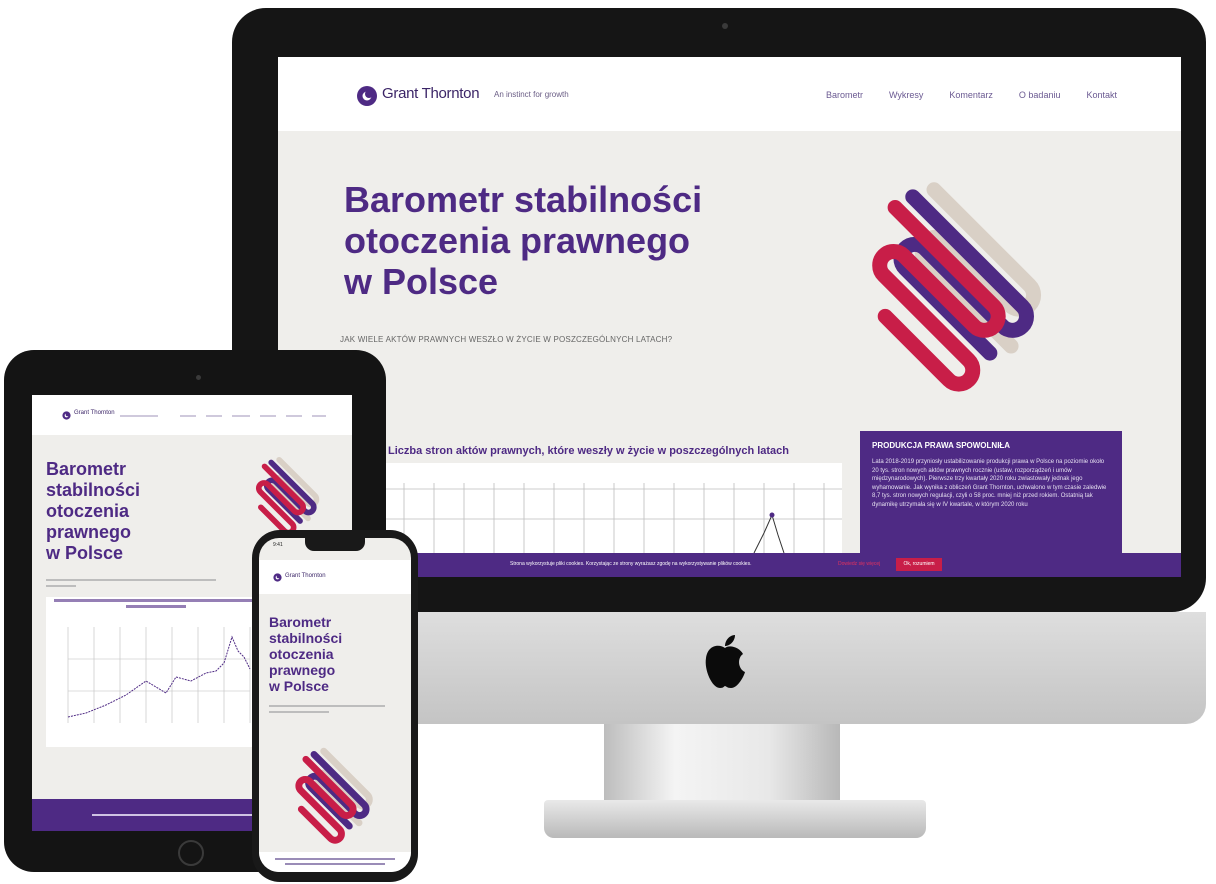  What do you see at coordinates (93, 490) in the screenshot?
I see `tablet-title-line: stabilności` at bounding box center [93, 490].